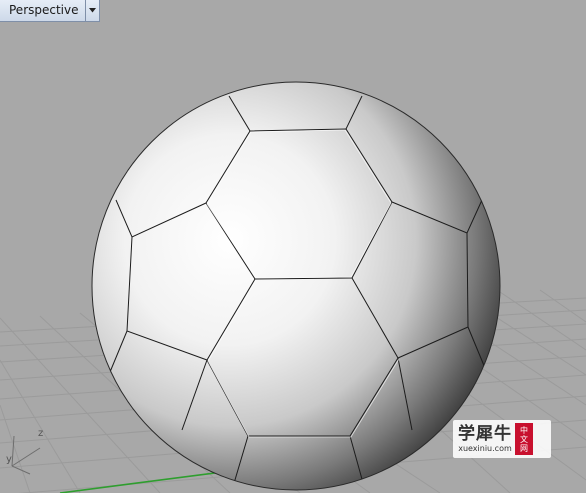 This screenshot has height=493, width=586. What do you see at coordinates (485, 448) in the screenshot?
I see `watermark-url: xuexiniu.com` at bounding box center [485, 448].